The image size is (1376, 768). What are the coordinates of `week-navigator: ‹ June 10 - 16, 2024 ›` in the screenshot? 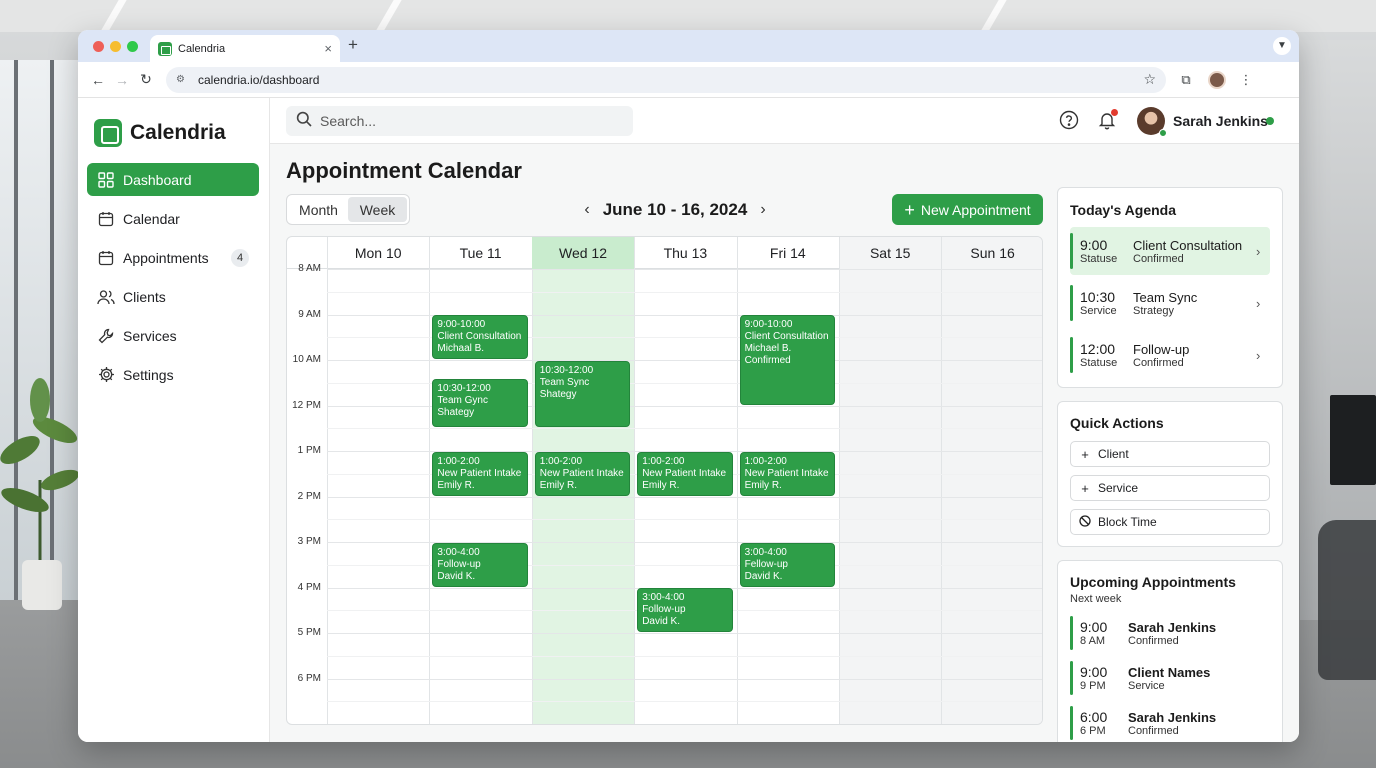 It's located at (675, 210).